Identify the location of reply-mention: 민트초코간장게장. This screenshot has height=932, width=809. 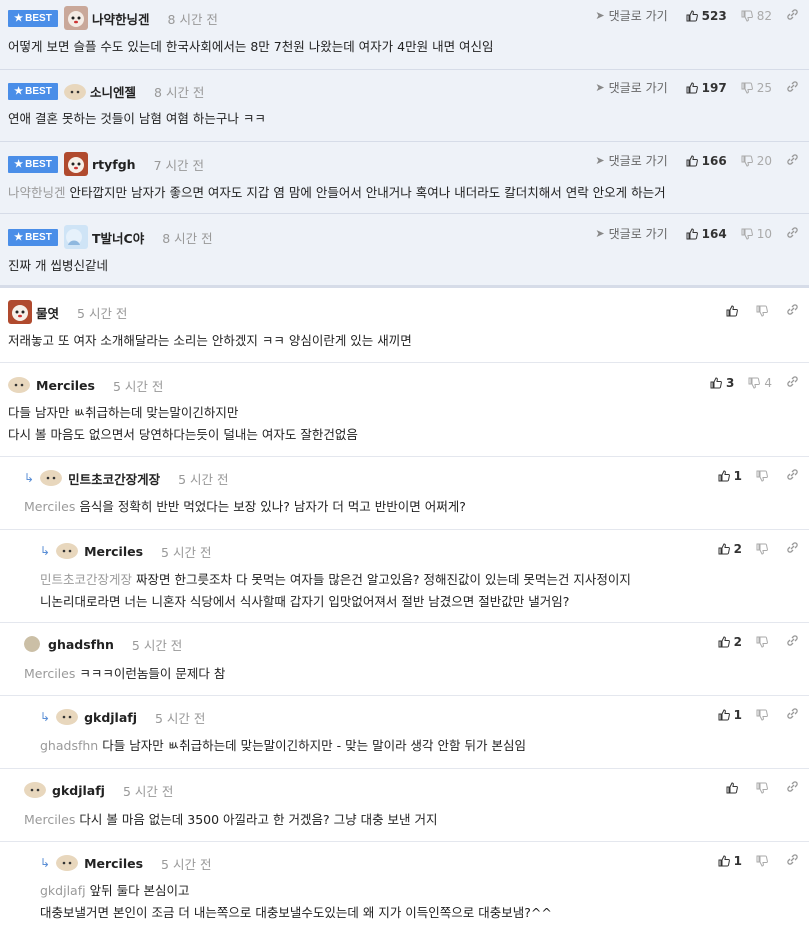
(86, 579).